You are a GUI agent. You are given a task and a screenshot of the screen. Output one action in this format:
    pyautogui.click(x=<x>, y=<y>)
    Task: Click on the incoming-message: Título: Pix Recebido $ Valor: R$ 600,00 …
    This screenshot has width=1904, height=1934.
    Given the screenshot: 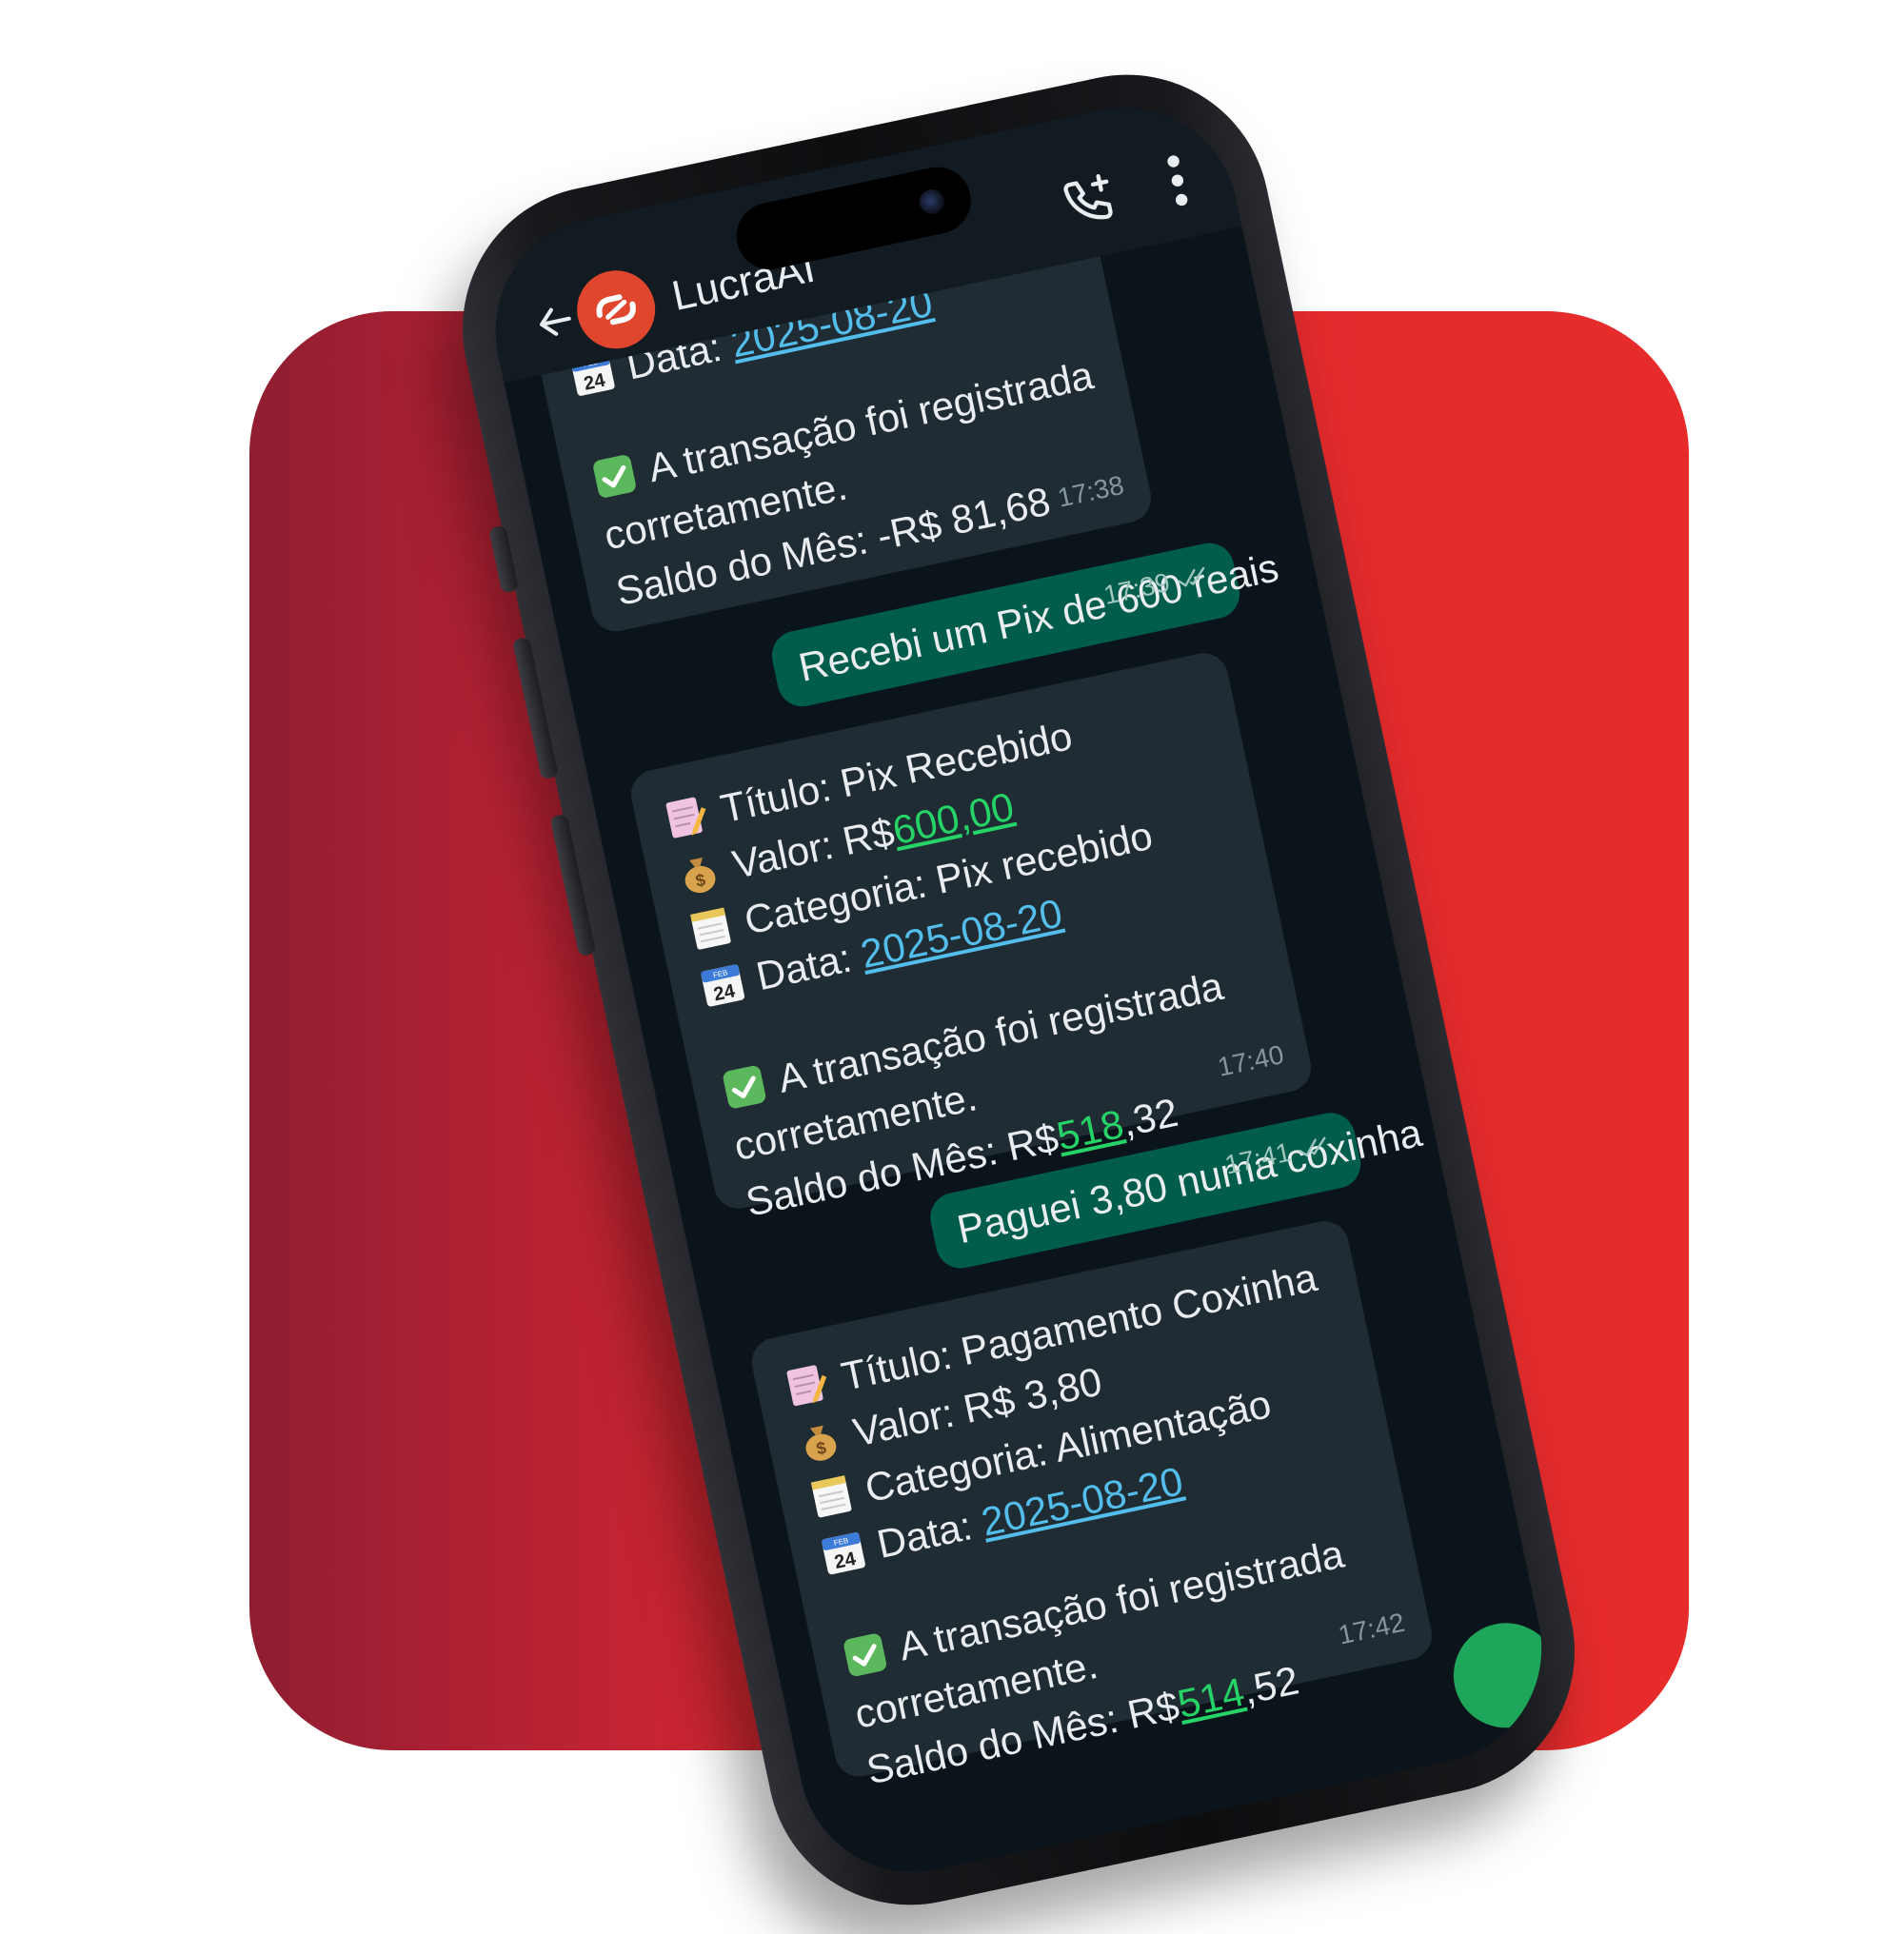 What is the action you would take?
    pyautogui.click(x=971, y=936)
    